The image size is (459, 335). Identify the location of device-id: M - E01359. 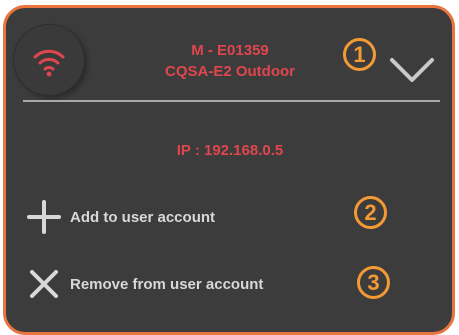
(230, 50).